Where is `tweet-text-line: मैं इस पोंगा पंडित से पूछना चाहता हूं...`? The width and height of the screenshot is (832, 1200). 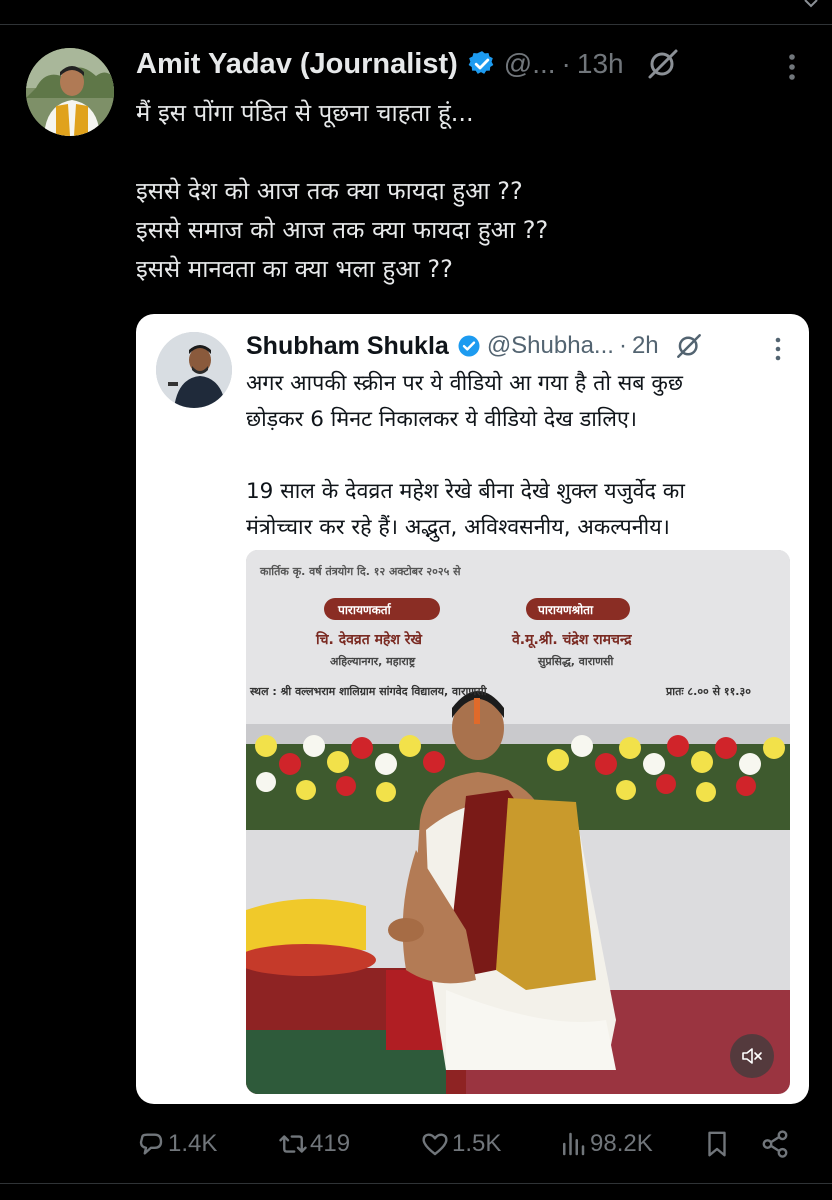
tweet-text-line: मैं इस पोंगा पंडित से पूछना चाहता हूं... is located at coordinates (305, 113).